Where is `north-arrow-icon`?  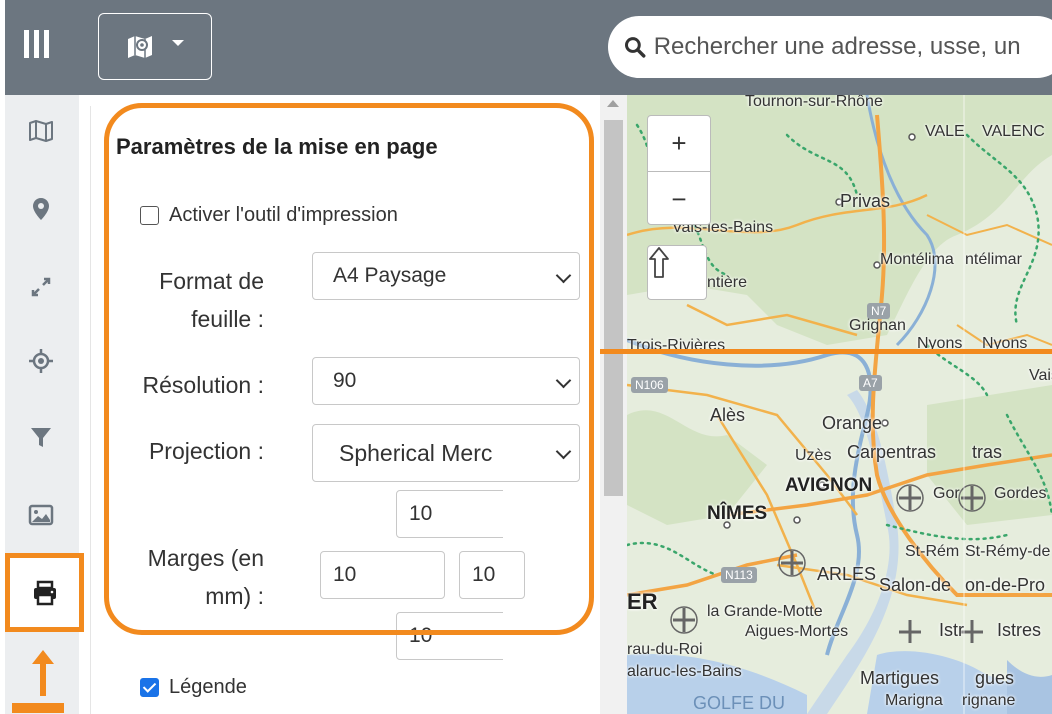
north-arrow-icon is located at coordinates (659, 262).